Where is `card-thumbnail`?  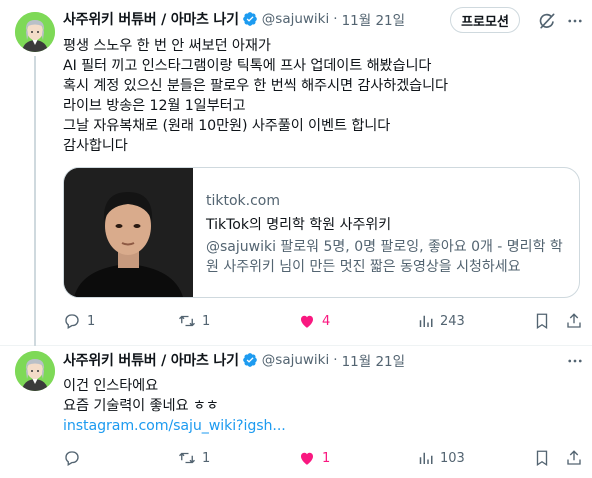
card-thumbnail is located at coordinates (128, 232).